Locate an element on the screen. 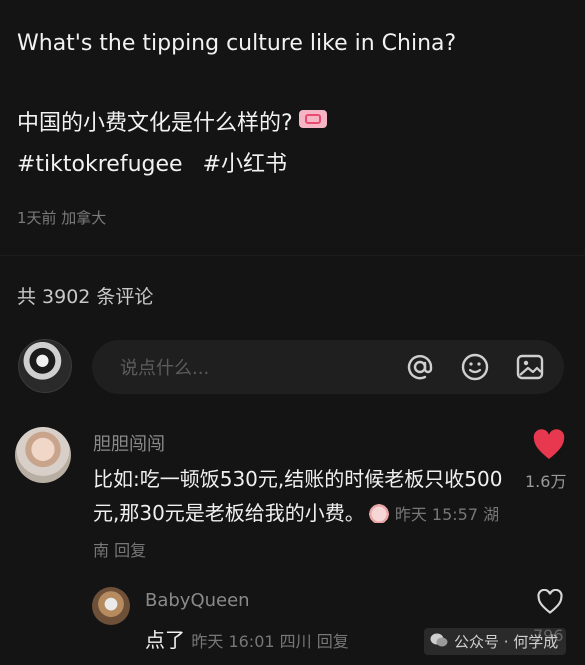 This screenshot has width=585, height=665. emoji-icon is located at coordinates (475, 367).